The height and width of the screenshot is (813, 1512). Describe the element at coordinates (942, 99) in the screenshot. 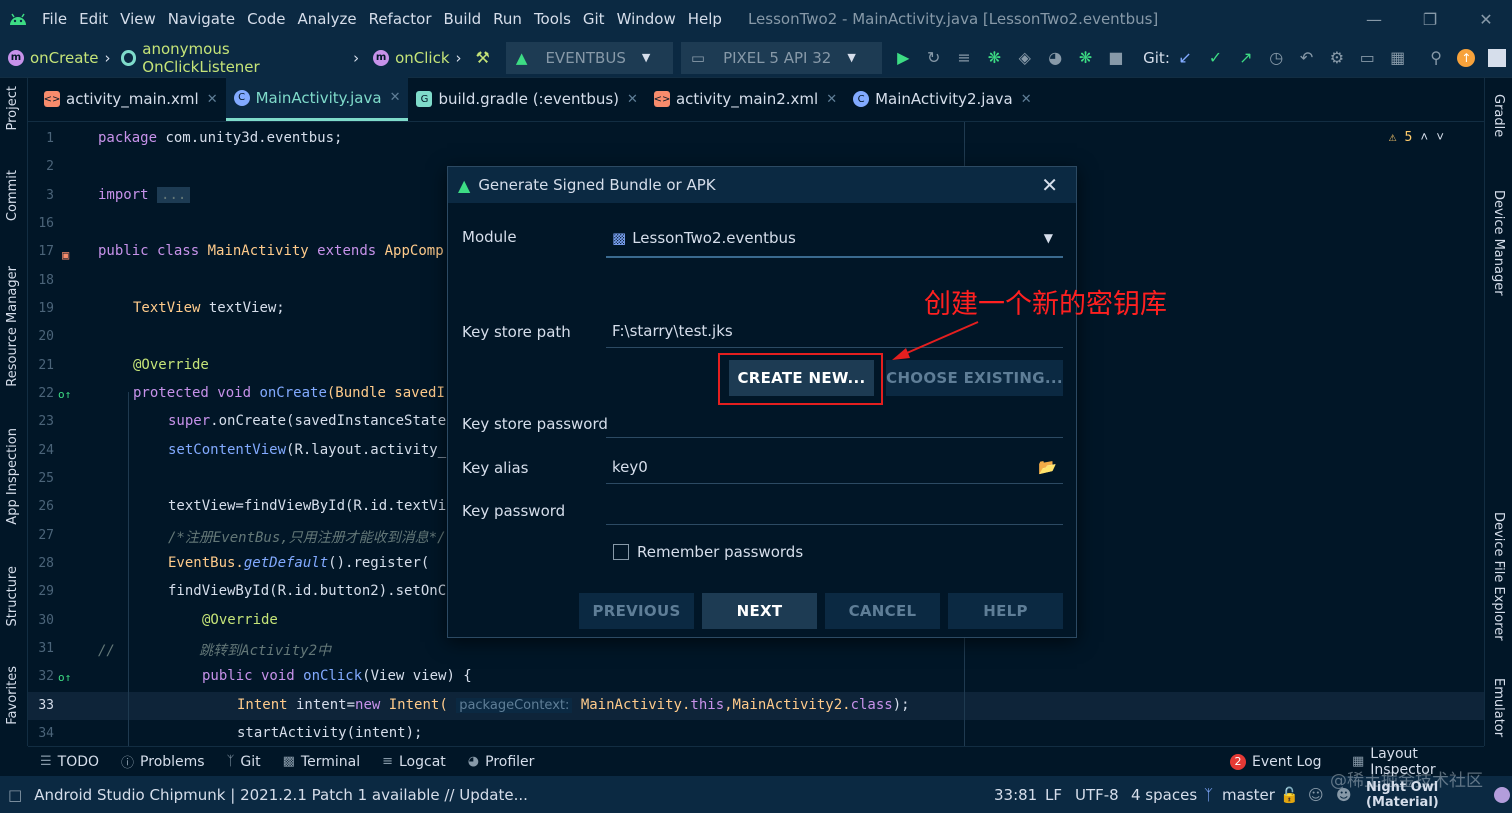

I see `tab-mainactivity2-java: C MainActivity2.java ✕` at that location.